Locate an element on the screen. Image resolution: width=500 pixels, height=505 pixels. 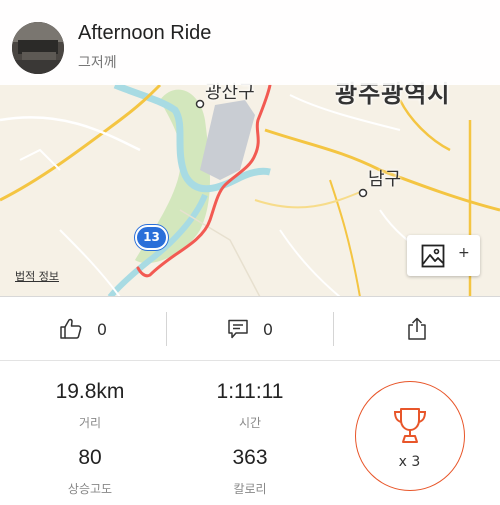
kudos-count: 0 is located at coordinates (102, 329).